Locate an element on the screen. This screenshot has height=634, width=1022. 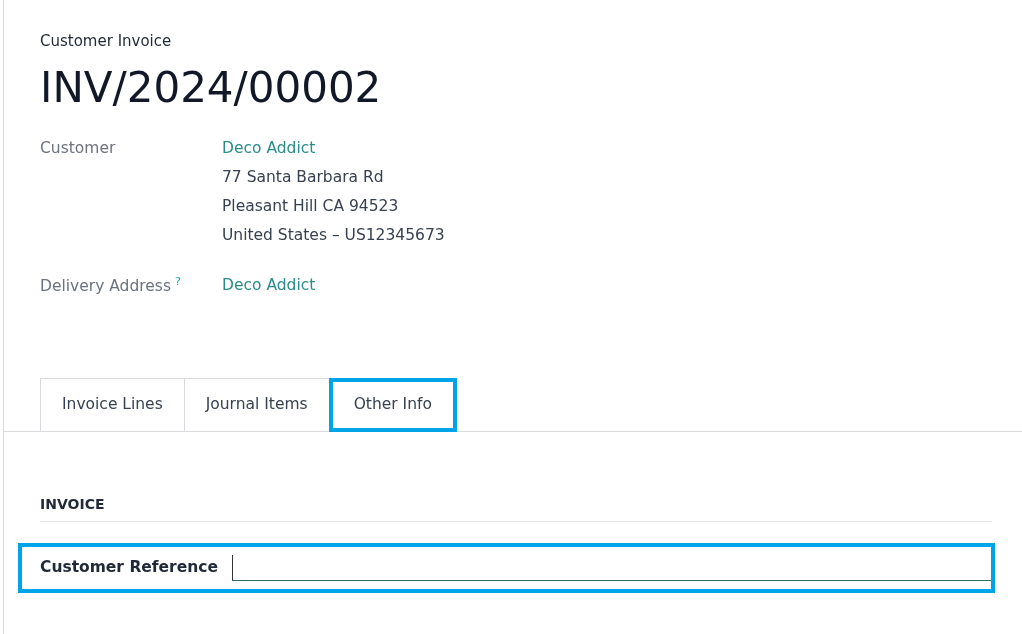
input-field is located at coordinates (611, 568).